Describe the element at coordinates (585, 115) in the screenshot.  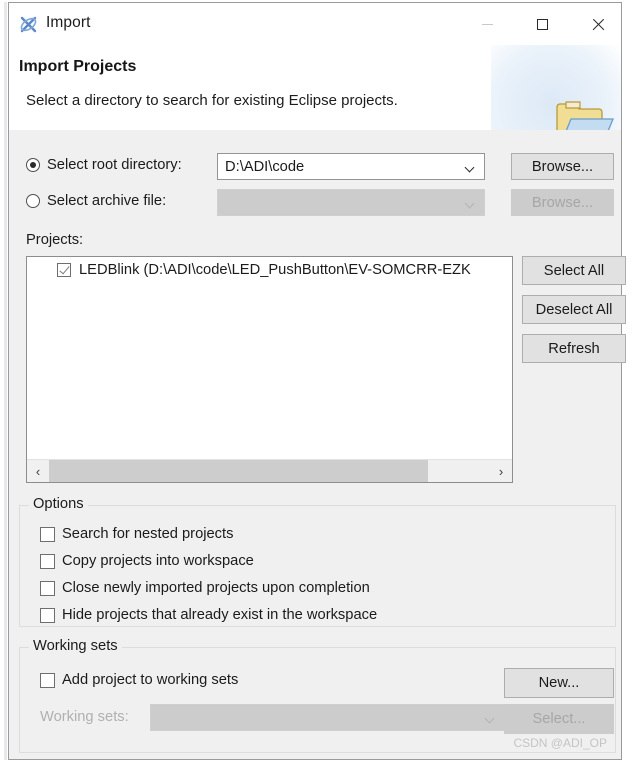
I see `open-folder-icon` at that location.